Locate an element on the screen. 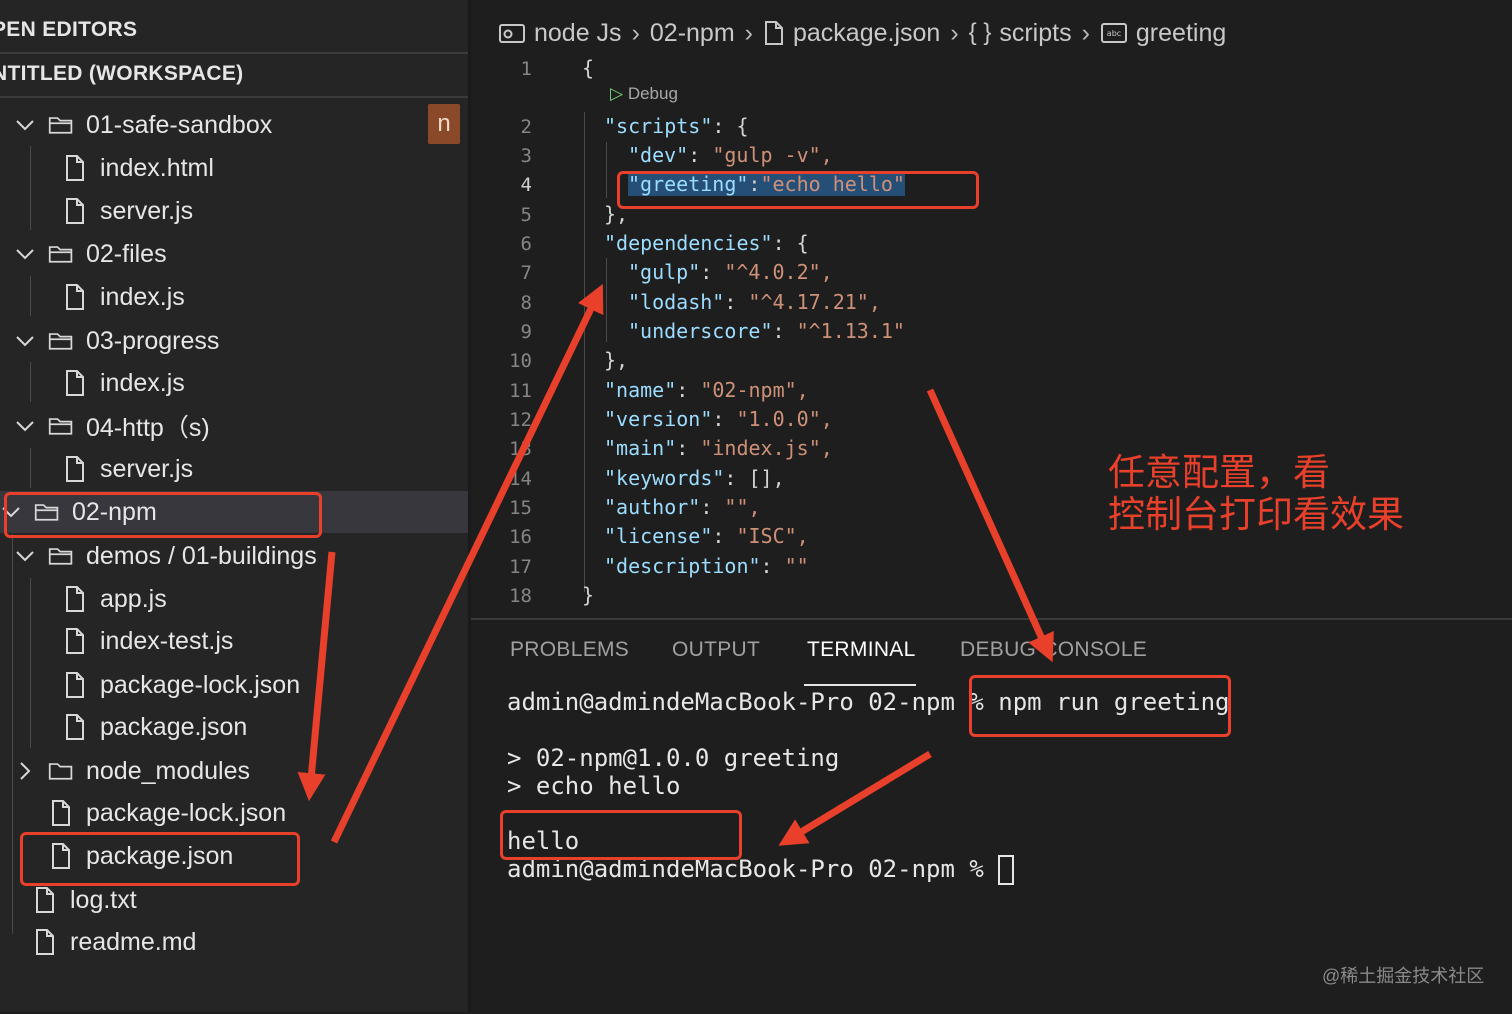 Image resolution: width=1512 pixels, height=1014 pixels. arrow-to-terminal is located at coordinates (990, 525).